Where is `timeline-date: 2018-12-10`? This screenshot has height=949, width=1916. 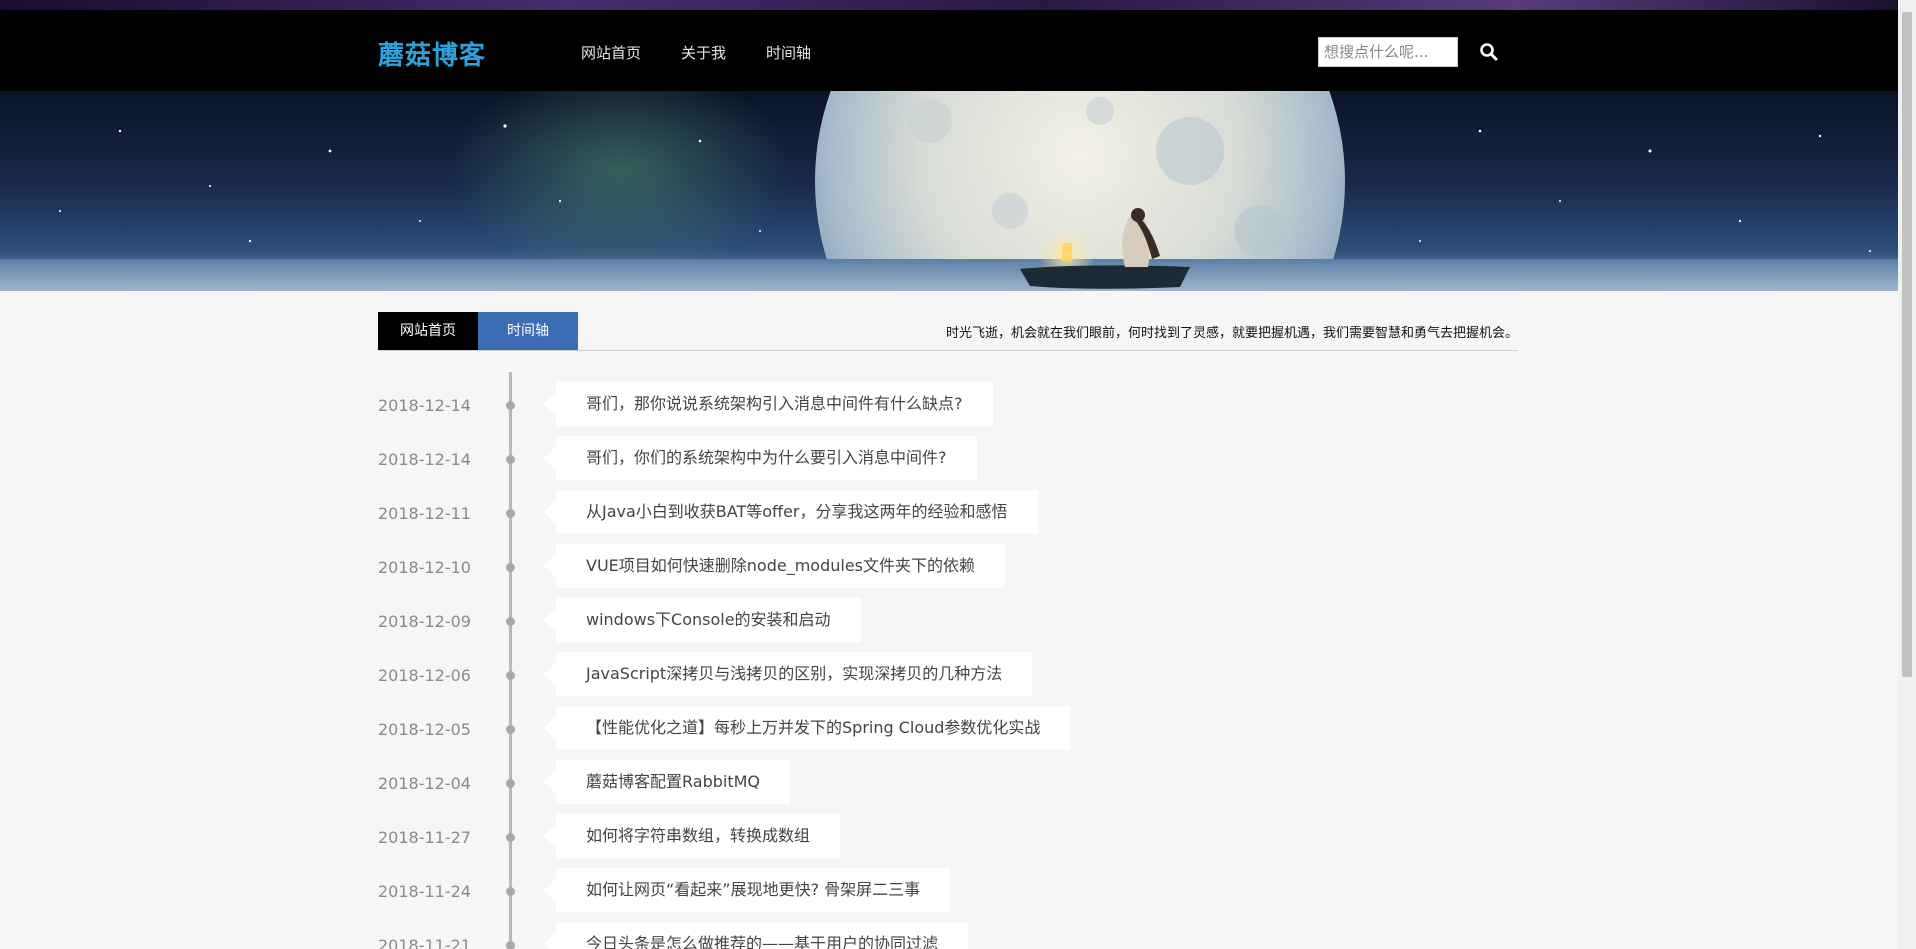
timeline-date: 2018-12-10 is located at coordinates (424, 567).